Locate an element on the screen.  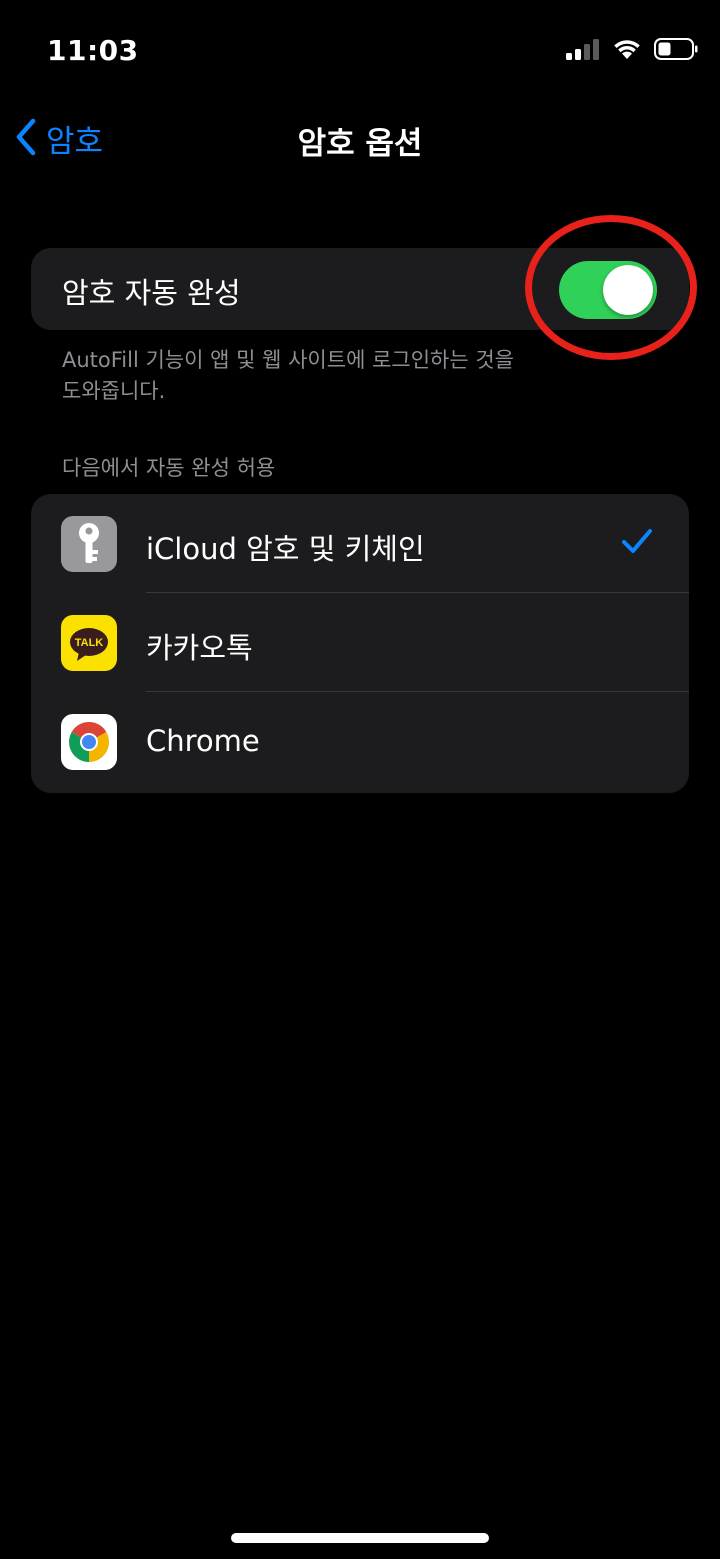
page-title: 암호 옵션 is located at coordinates (360, 144).